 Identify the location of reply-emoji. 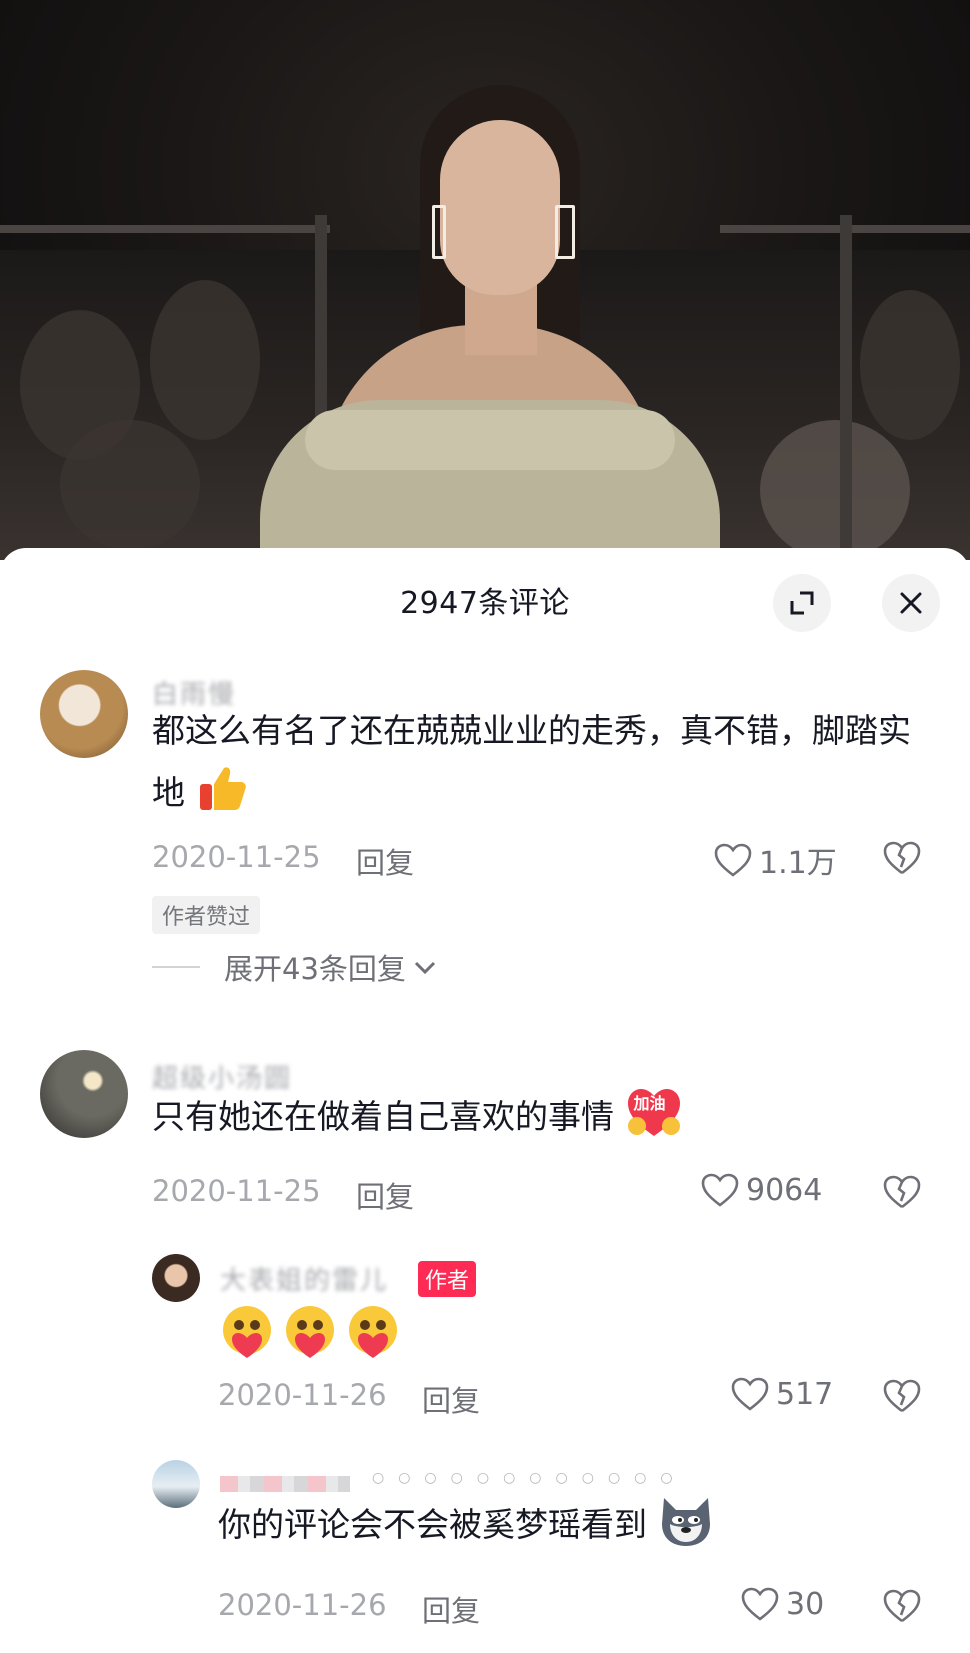
(310, 1335).